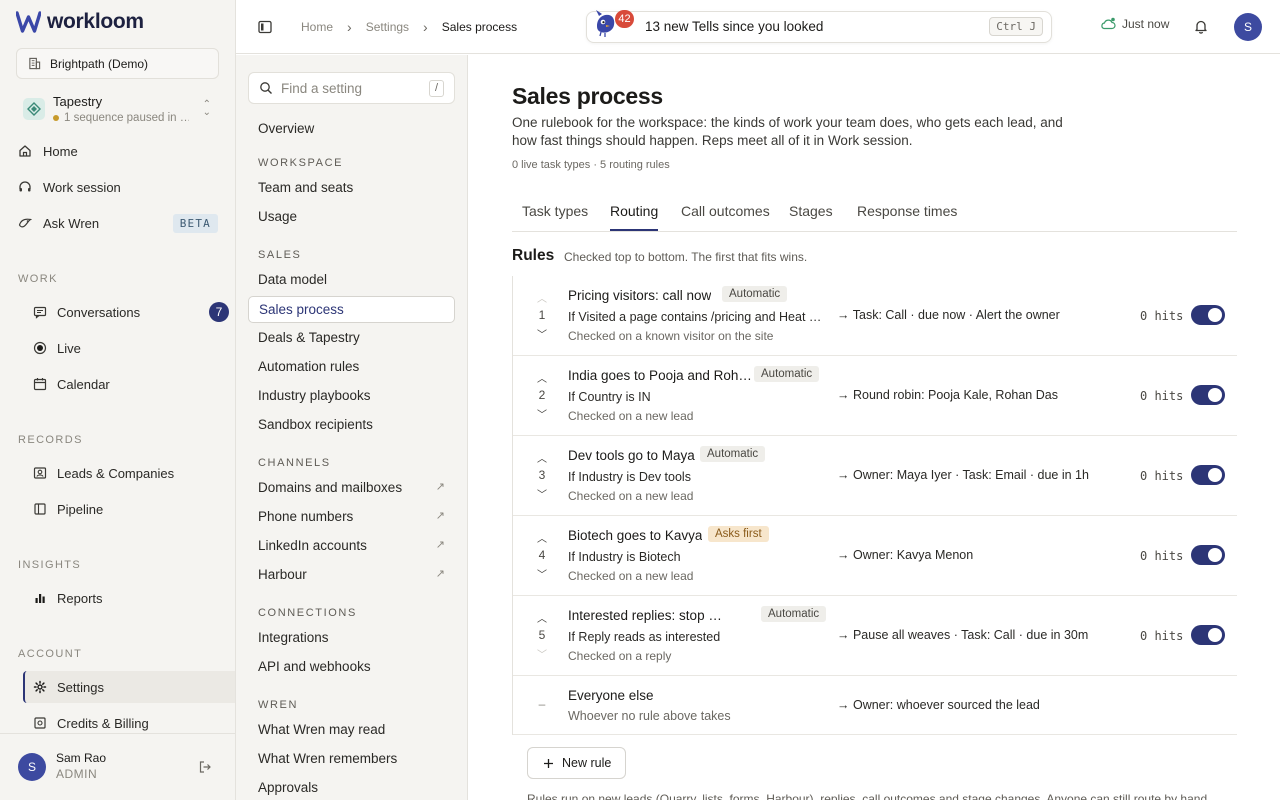  Describe the element at coordinates (351, 666) in the screenshot. I see `settings-api-webhooks: API and webhooks` at that location.